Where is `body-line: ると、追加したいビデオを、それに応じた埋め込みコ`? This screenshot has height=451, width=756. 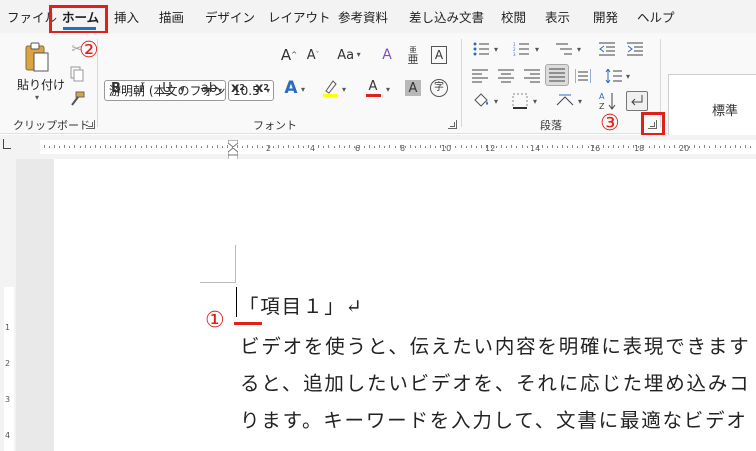 body-line: ると、追加したいビデオを、それに応じた埋め込みコ is located at coordinates (495, 381).